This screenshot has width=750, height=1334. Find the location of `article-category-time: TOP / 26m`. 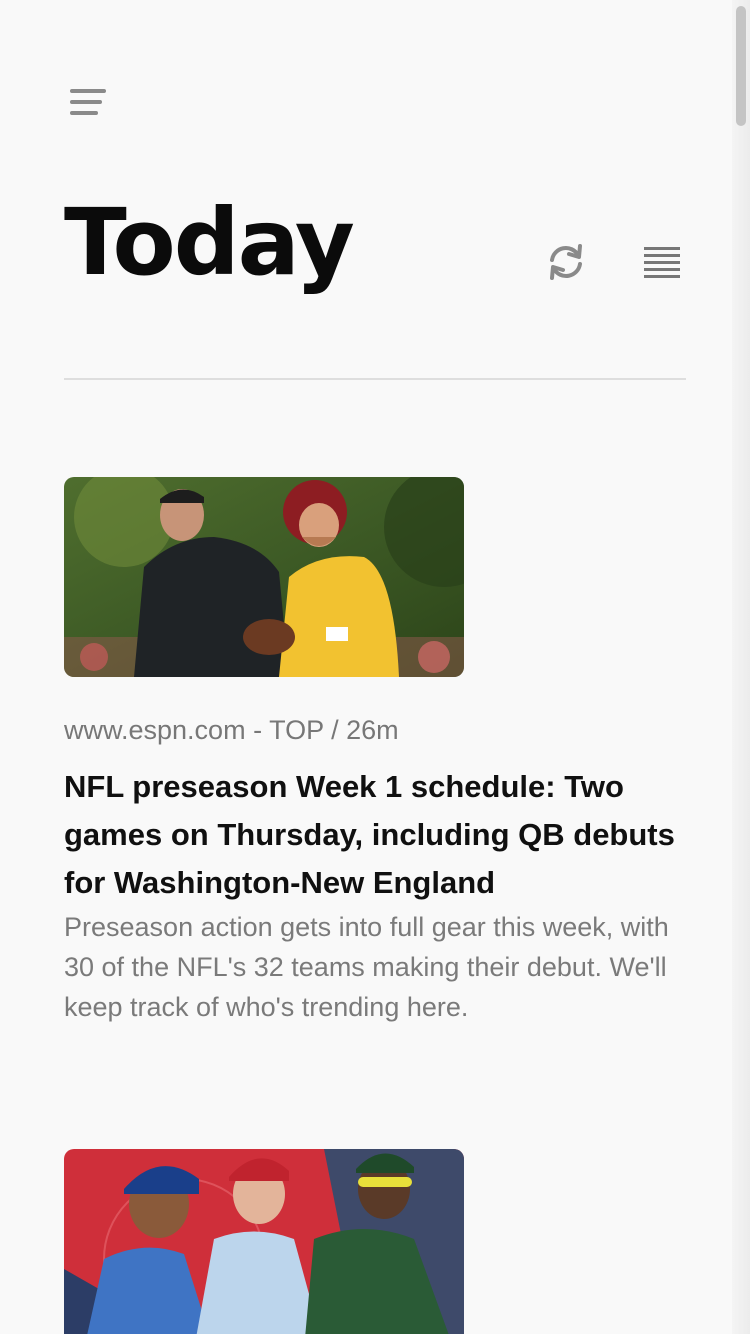

article-category-time: TOP / 26m is located at coordinates (334, 730).